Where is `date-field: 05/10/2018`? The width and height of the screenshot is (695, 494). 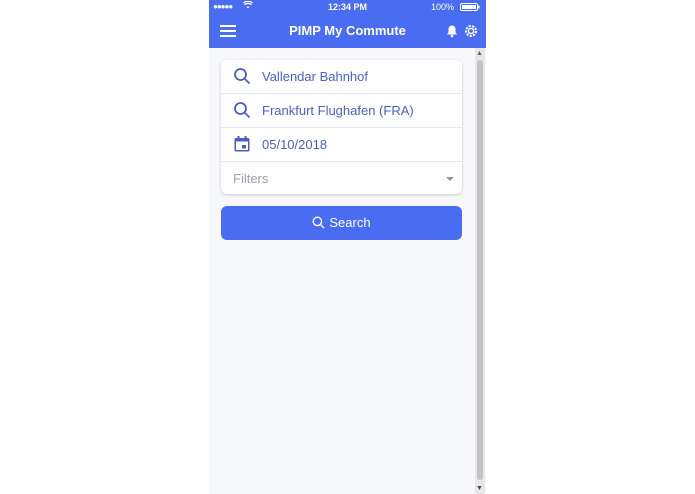
date-field: 05/10/2018 is located at coordinates (341, 145).